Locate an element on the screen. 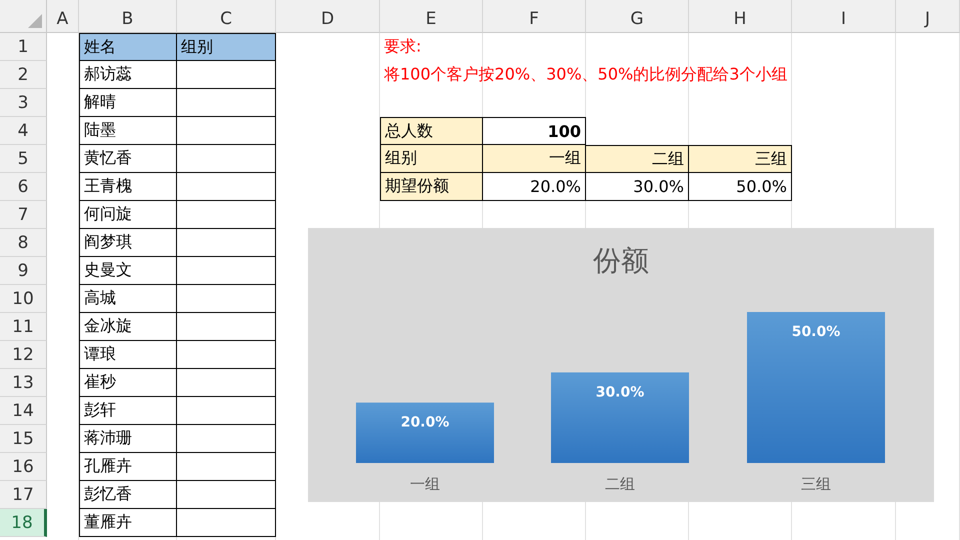 The image size is (960, 540). name-cell: 彭忆香 is located at coordinates (128, 495).